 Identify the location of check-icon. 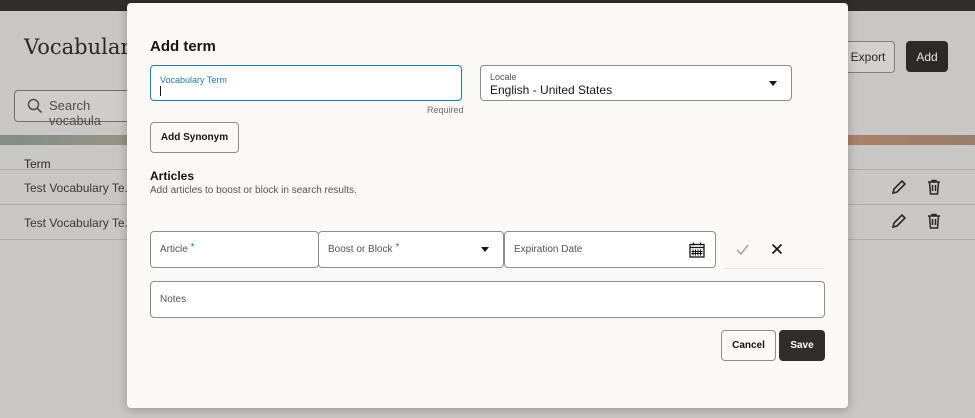
(742, 249).